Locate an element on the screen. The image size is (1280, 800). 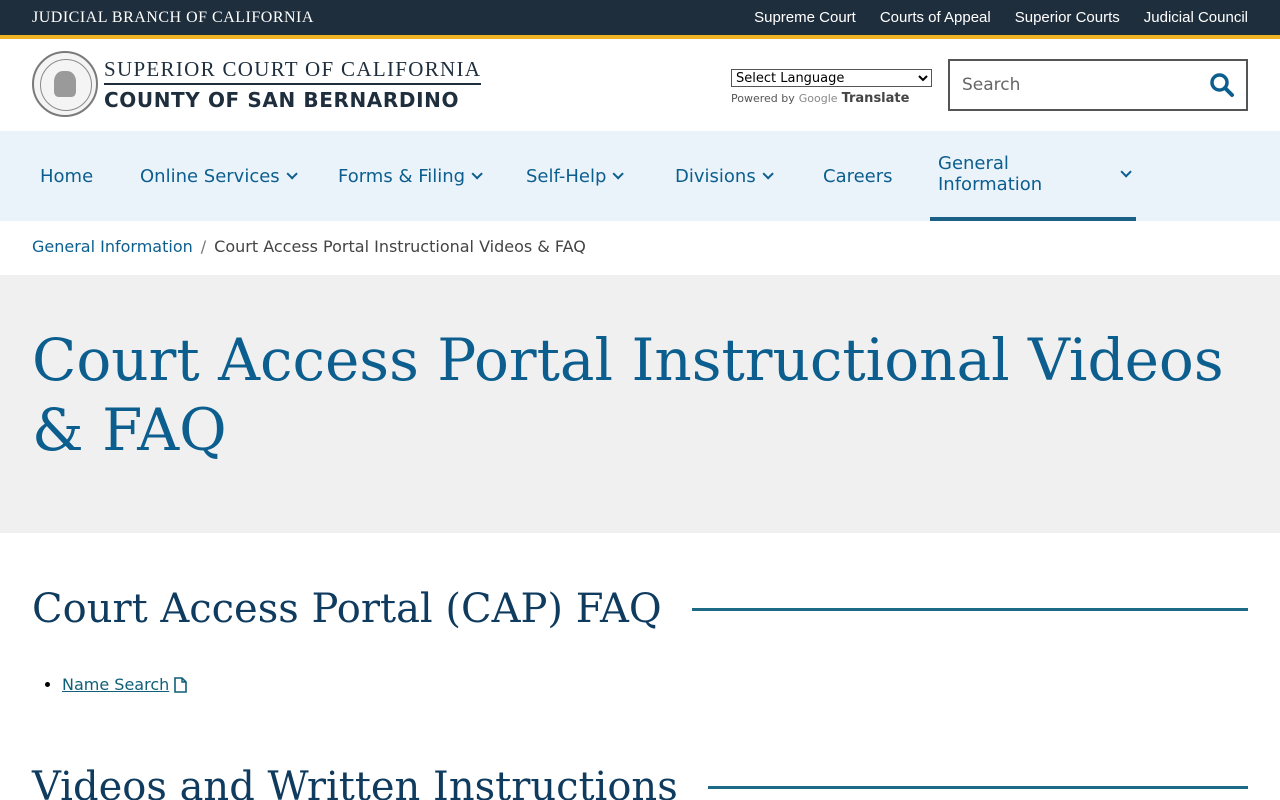
nav-careers: Careers is located at coordinates (858, 176).